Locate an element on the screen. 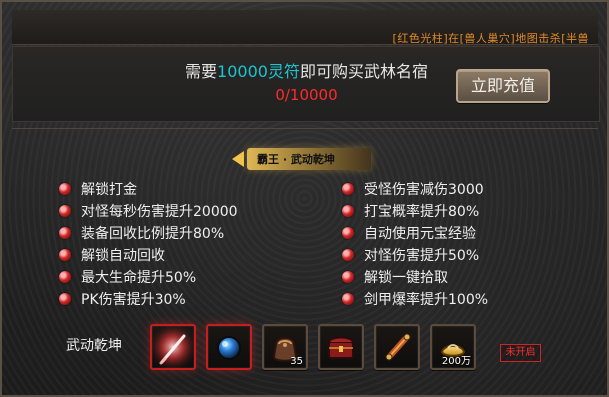 This screenshot has height=397, width=609. feature-item: 装备回收比例提升80% is located at coordinates (199, 233).